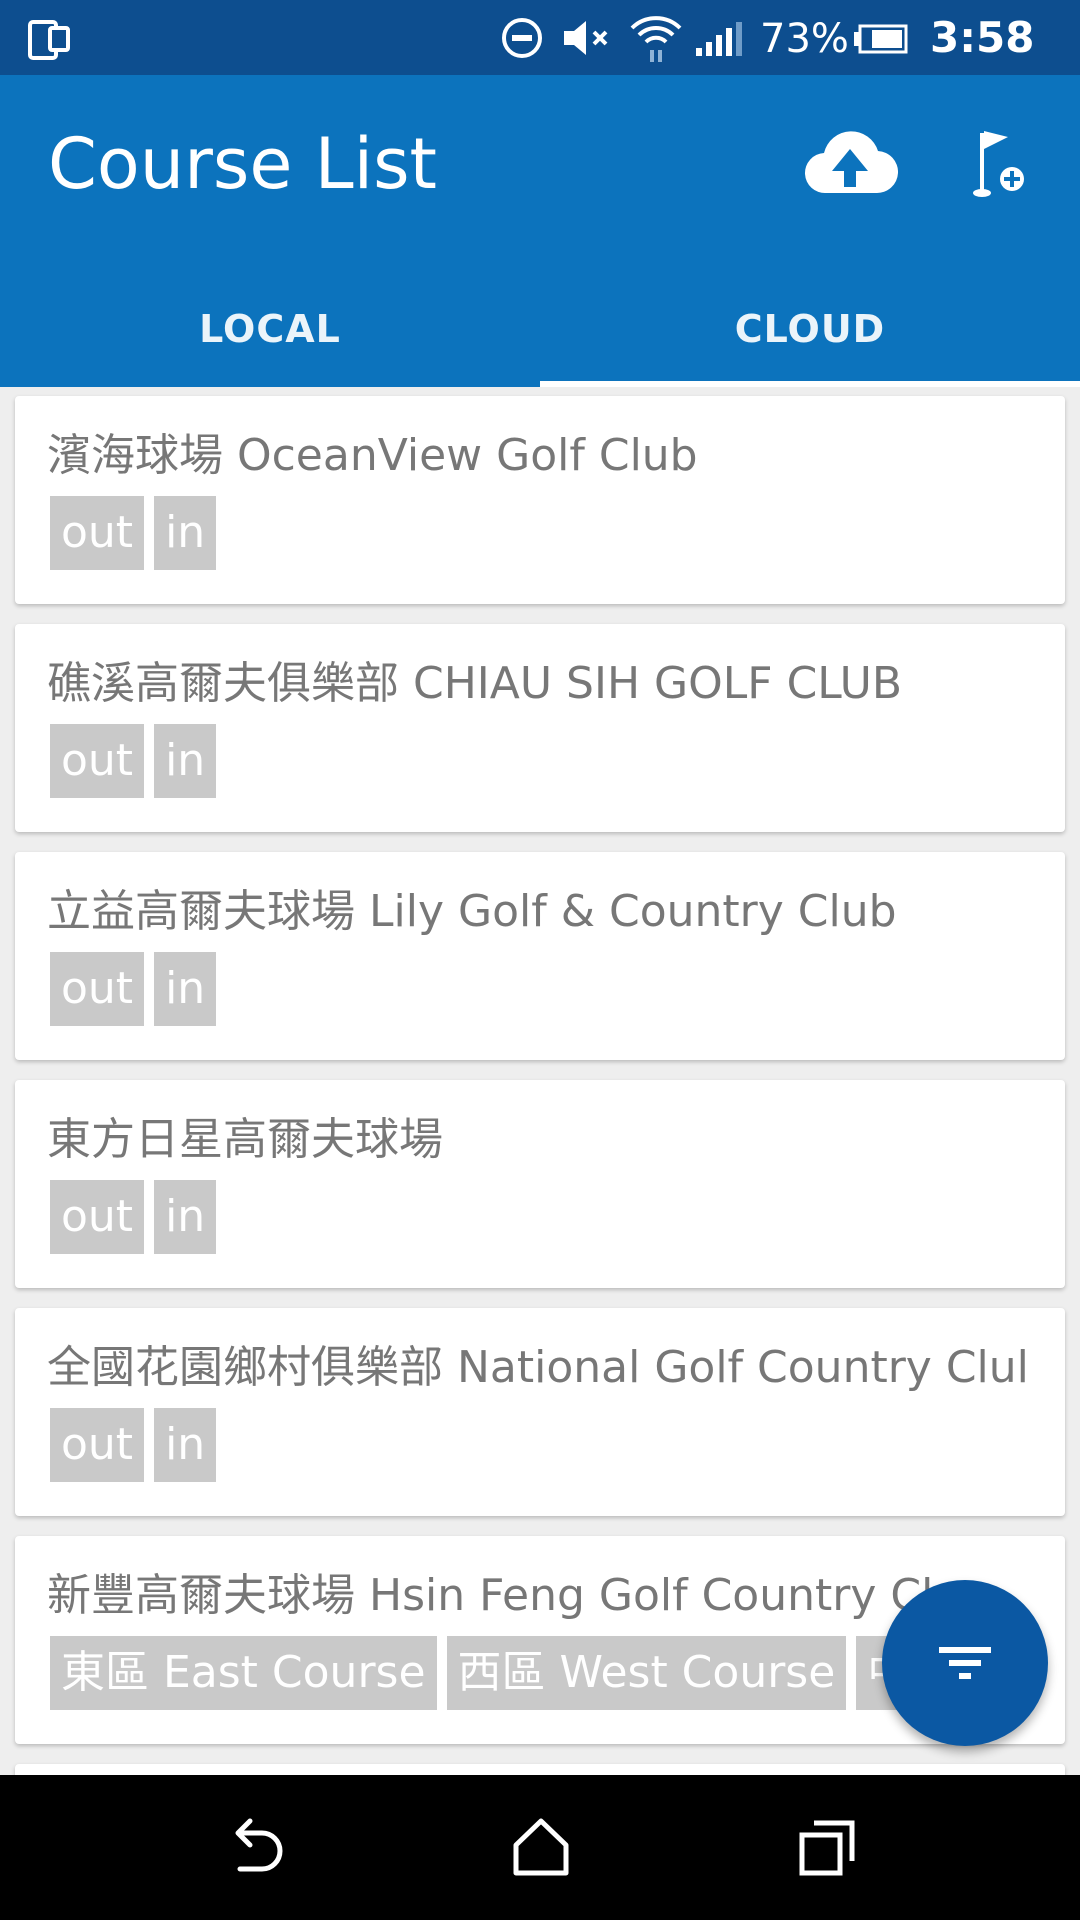 The image size is (1080, 1920). I want to click on course-card: 礁溪高爾夫俱樂部 CHIAU SIH GOLF CLUB out in, so click(540, 728).